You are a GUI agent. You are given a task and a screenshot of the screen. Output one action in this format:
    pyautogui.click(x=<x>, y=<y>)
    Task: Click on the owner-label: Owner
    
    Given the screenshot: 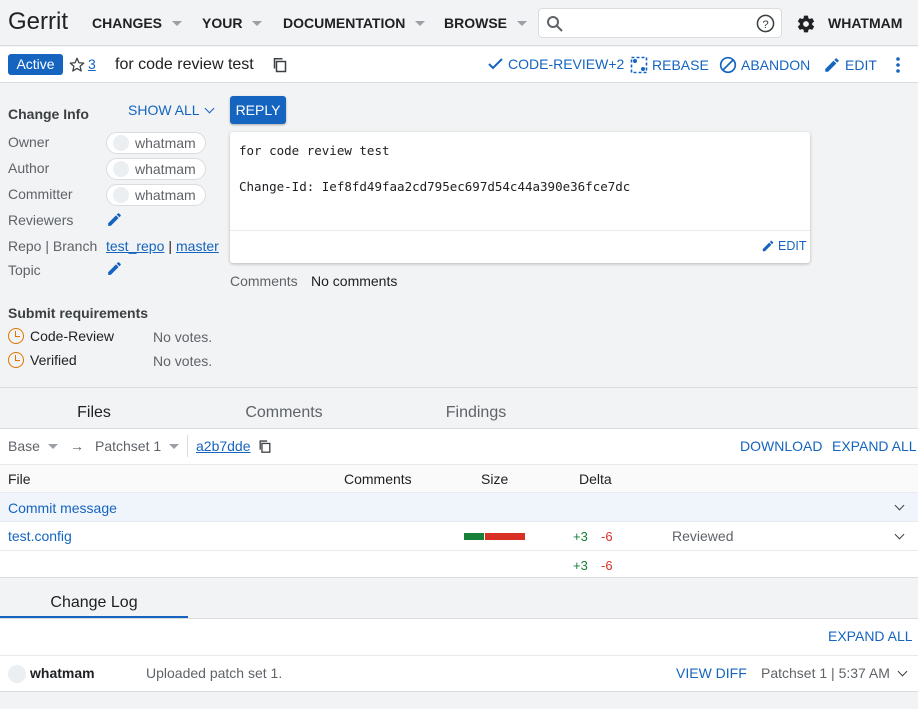 What is the action you would take?
    pyautogui.click(x=29, y=142)
    